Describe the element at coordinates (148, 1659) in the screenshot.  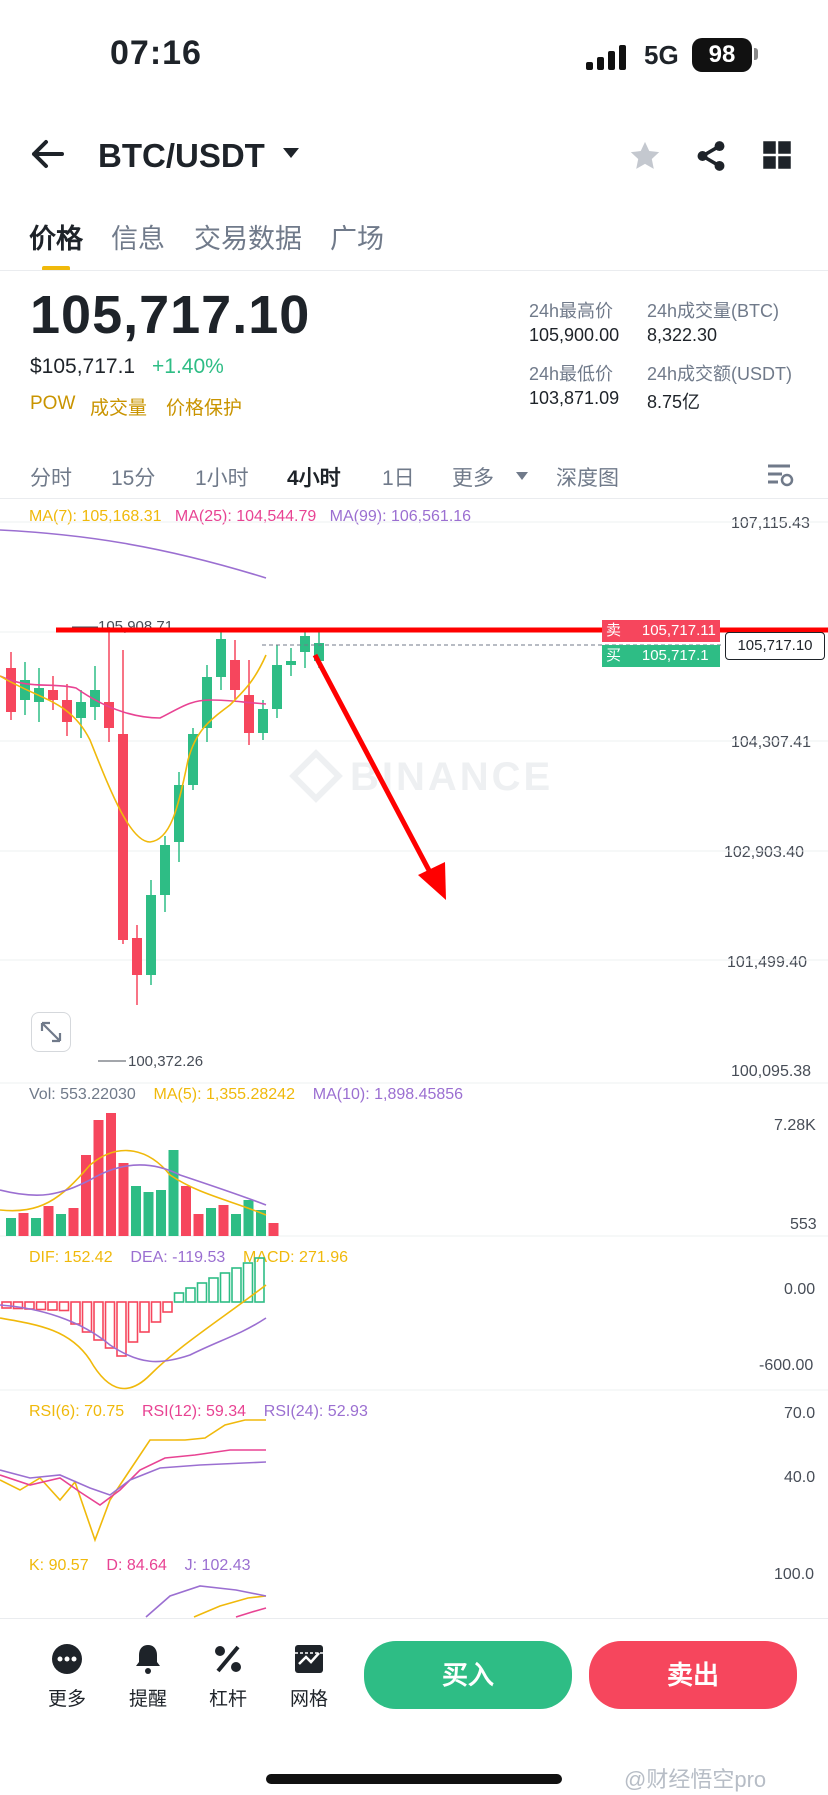
I see `bell-icon` at that location.